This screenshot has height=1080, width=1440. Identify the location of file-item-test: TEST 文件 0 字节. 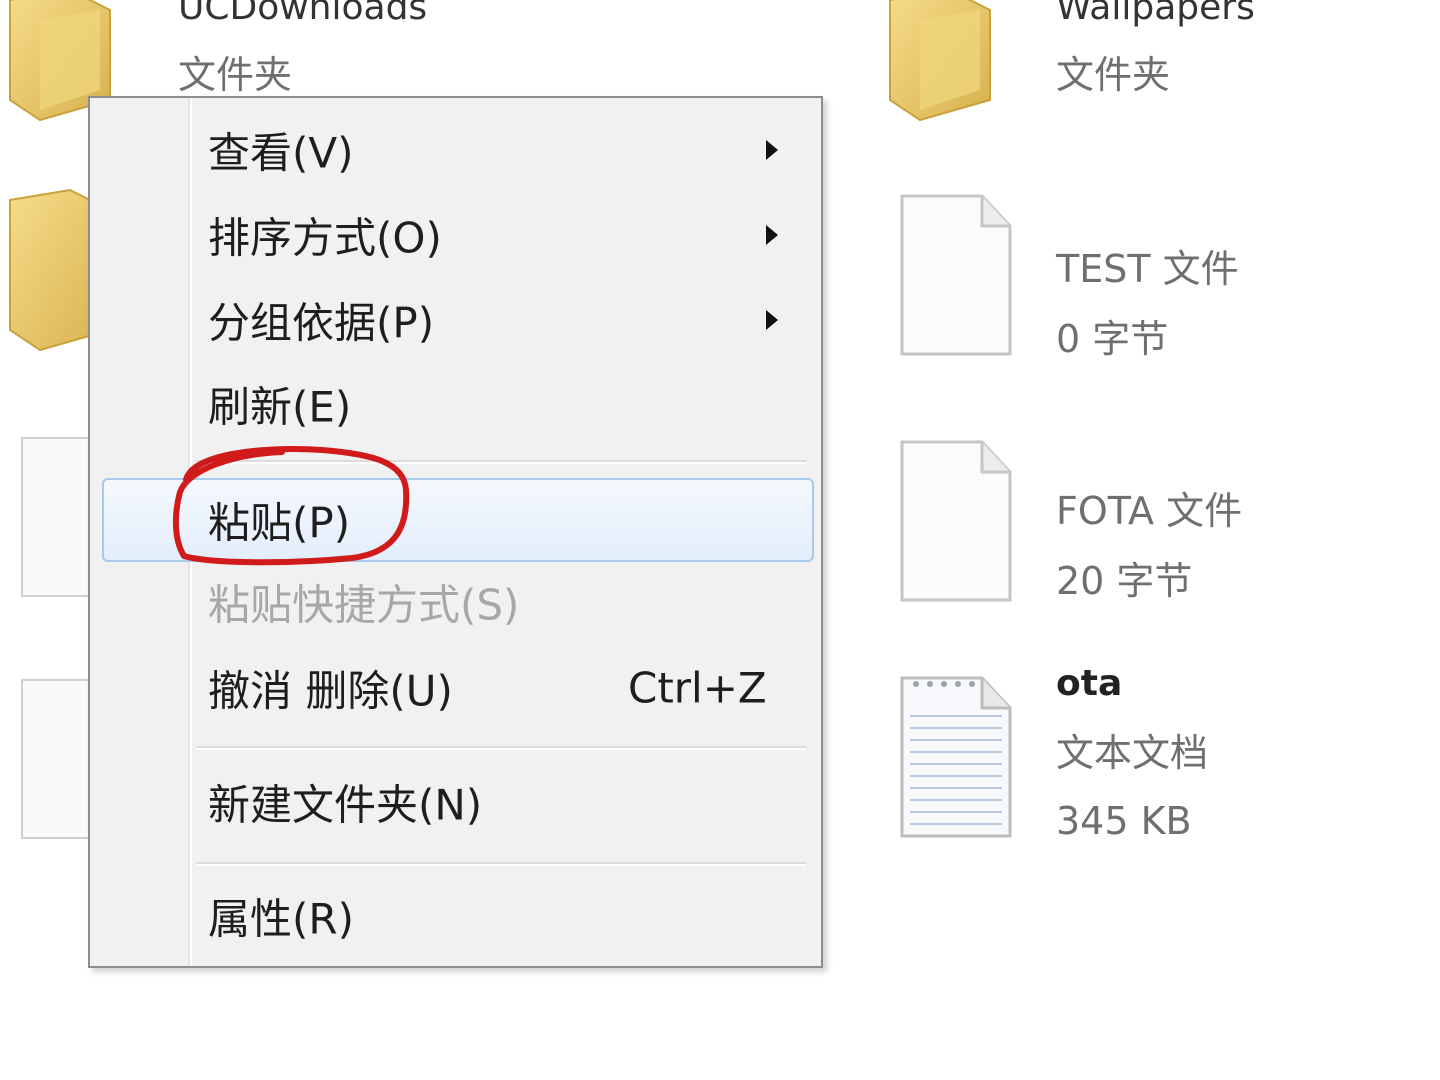
(1156, 280).